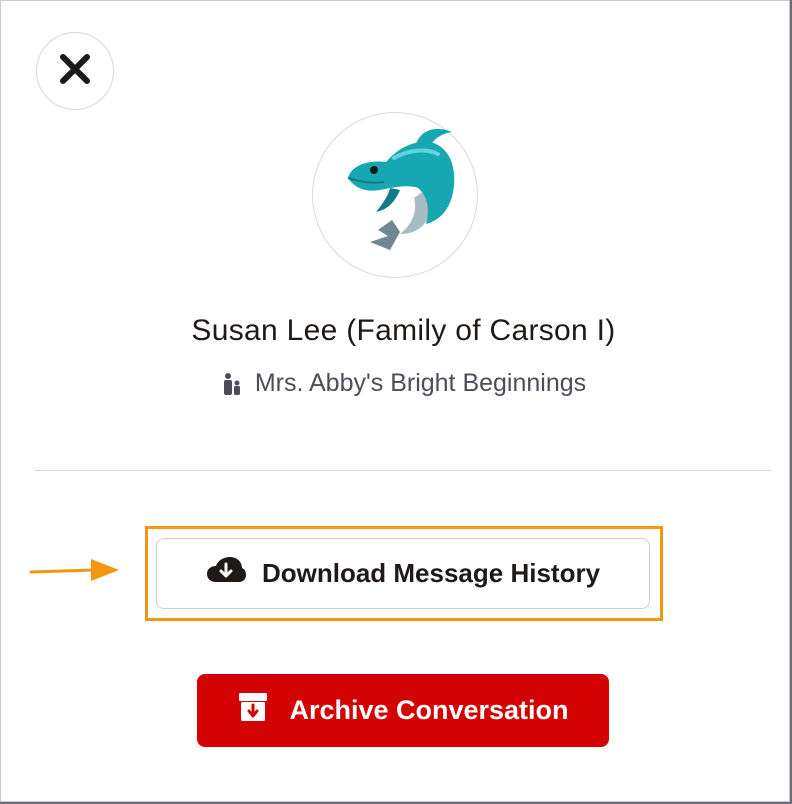 The width and height of the screenshot is (792, 804). I want to click on download-button-label: Download Message History, so click(431, 573).